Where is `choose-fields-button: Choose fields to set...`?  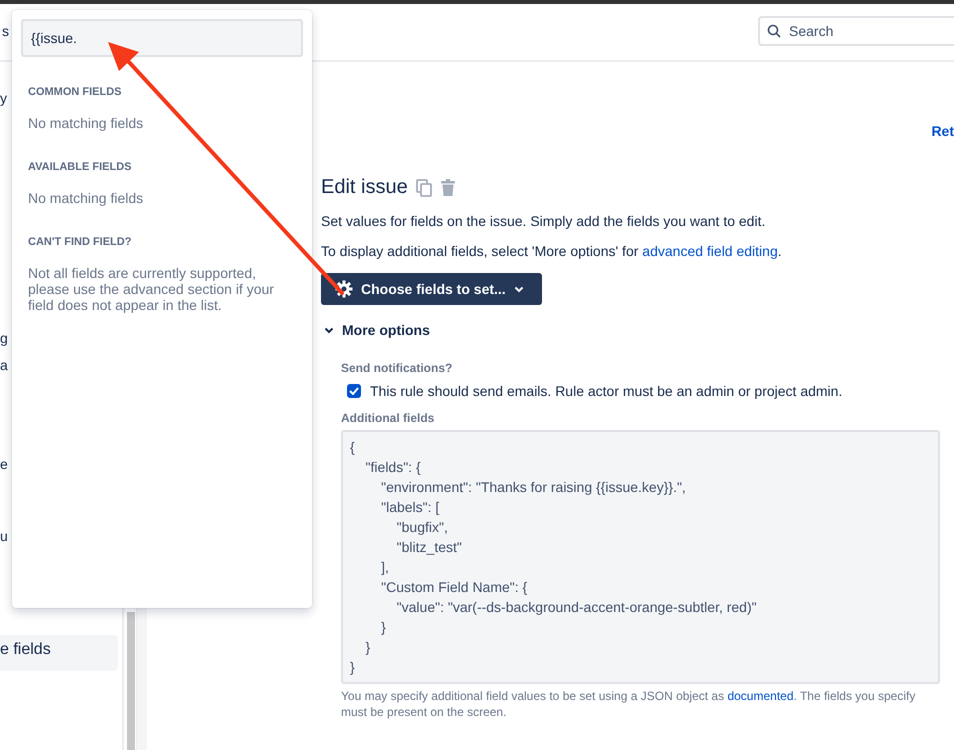 choose-fields-button: Choose fields to set... is located at coordinates (431, 289).